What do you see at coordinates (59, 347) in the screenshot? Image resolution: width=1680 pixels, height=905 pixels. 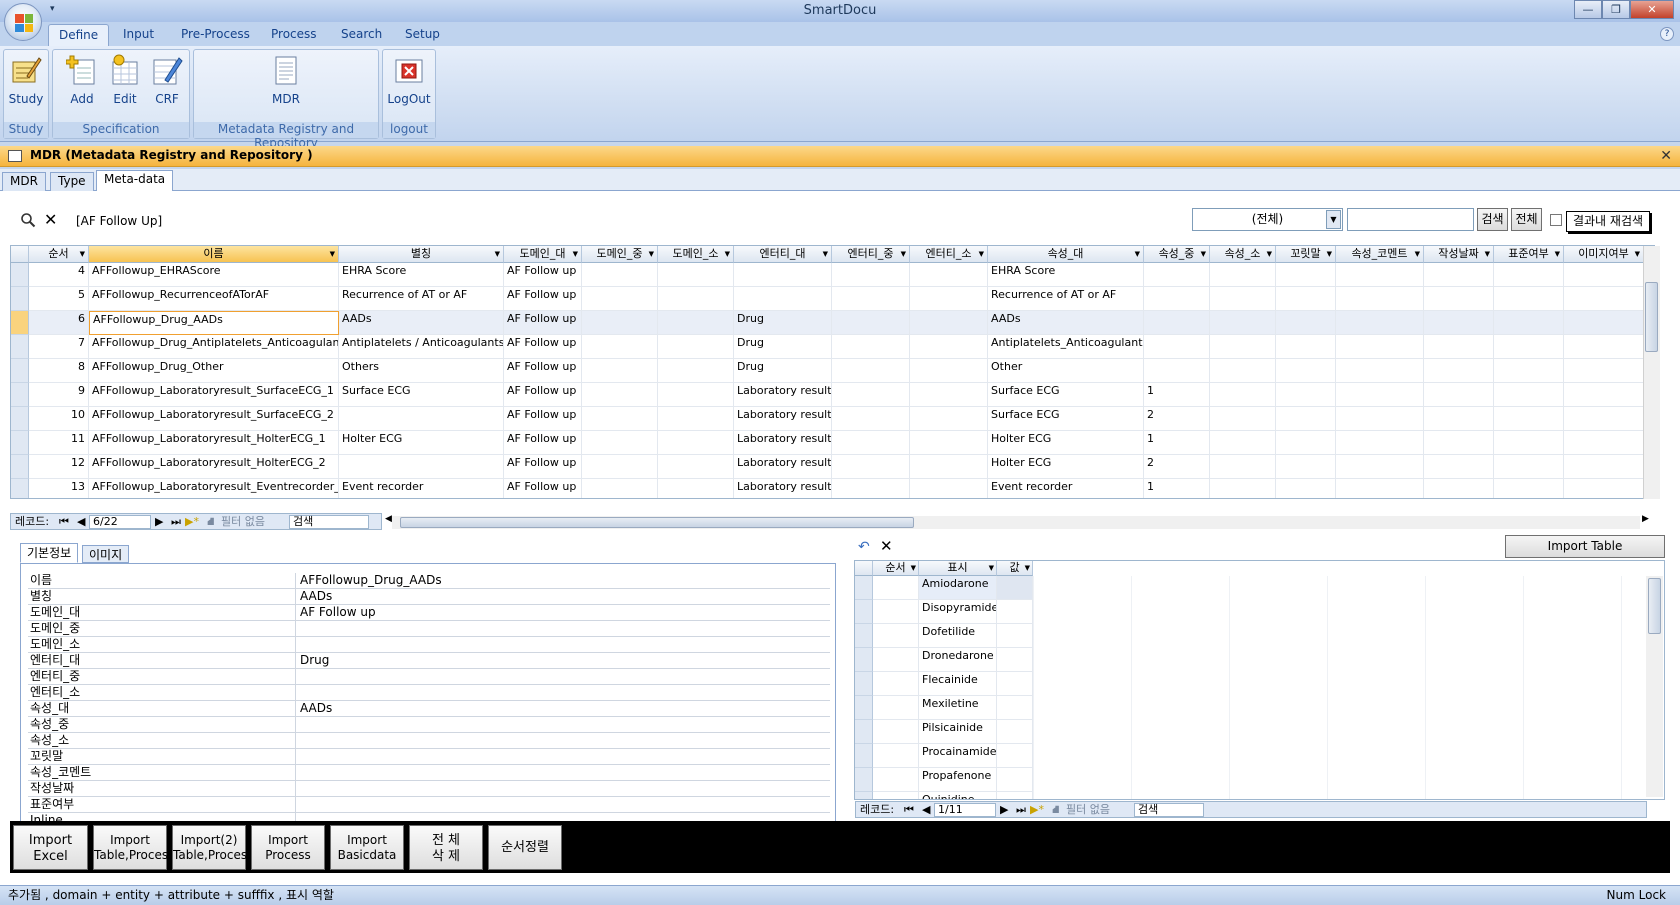 I see `cell-order: 7` at bounding box center [59, 347].